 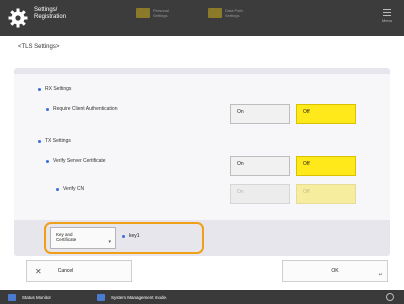 I want to click on enter-icon: ↵, so click(x=380, y=275).